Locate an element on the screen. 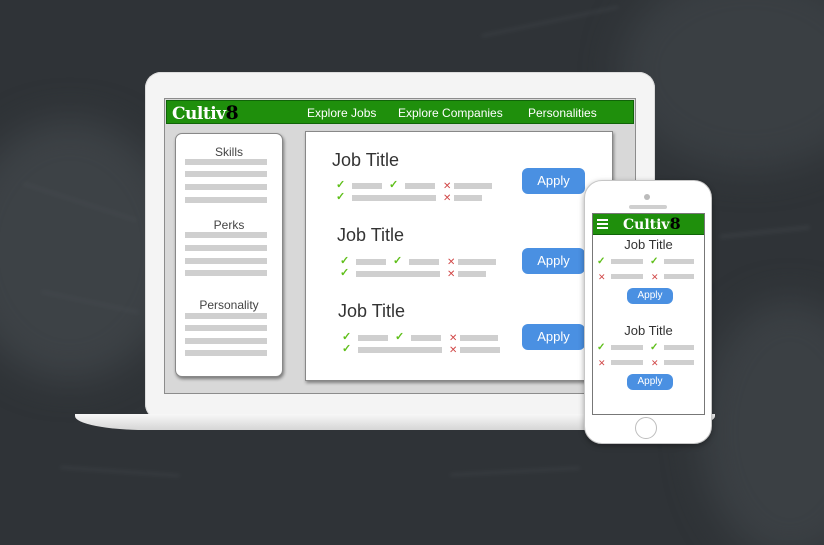 Image resolution: width=824 pixels, height=545 pixels. filter-heading-personality: Personality is located at coordinates (229, 305).